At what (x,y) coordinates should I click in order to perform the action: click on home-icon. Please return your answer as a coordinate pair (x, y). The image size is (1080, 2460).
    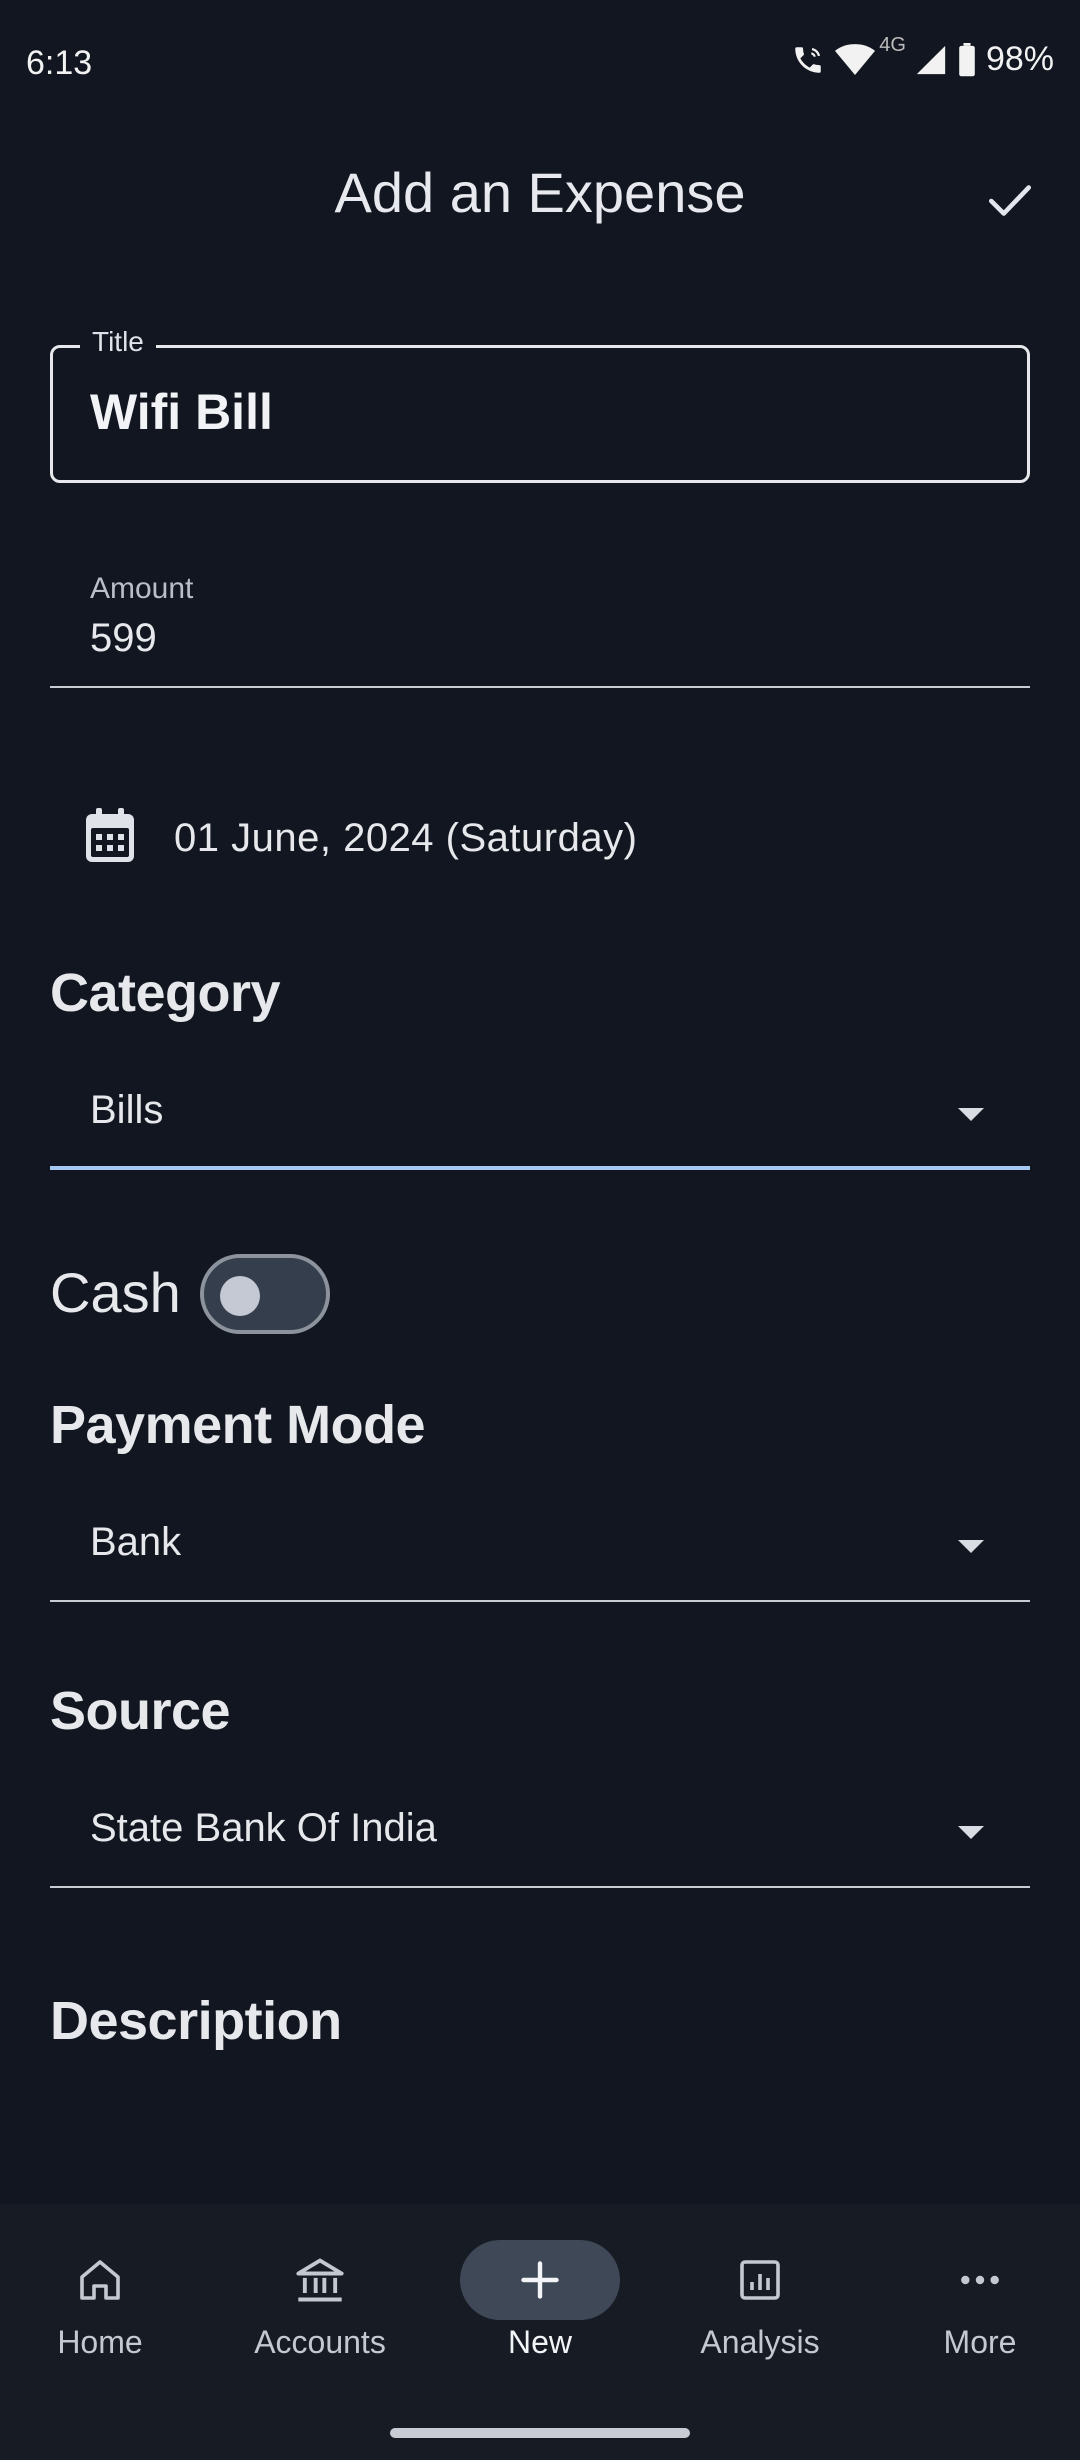
    Looking at the image, I should click on (100, 2280).